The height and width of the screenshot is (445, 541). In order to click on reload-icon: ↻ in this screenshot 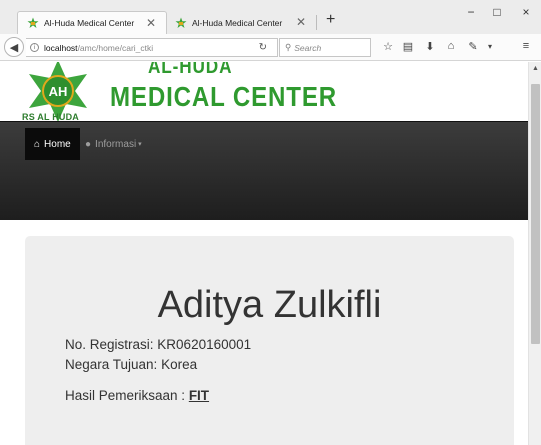, I will do `click(263, 47)`.